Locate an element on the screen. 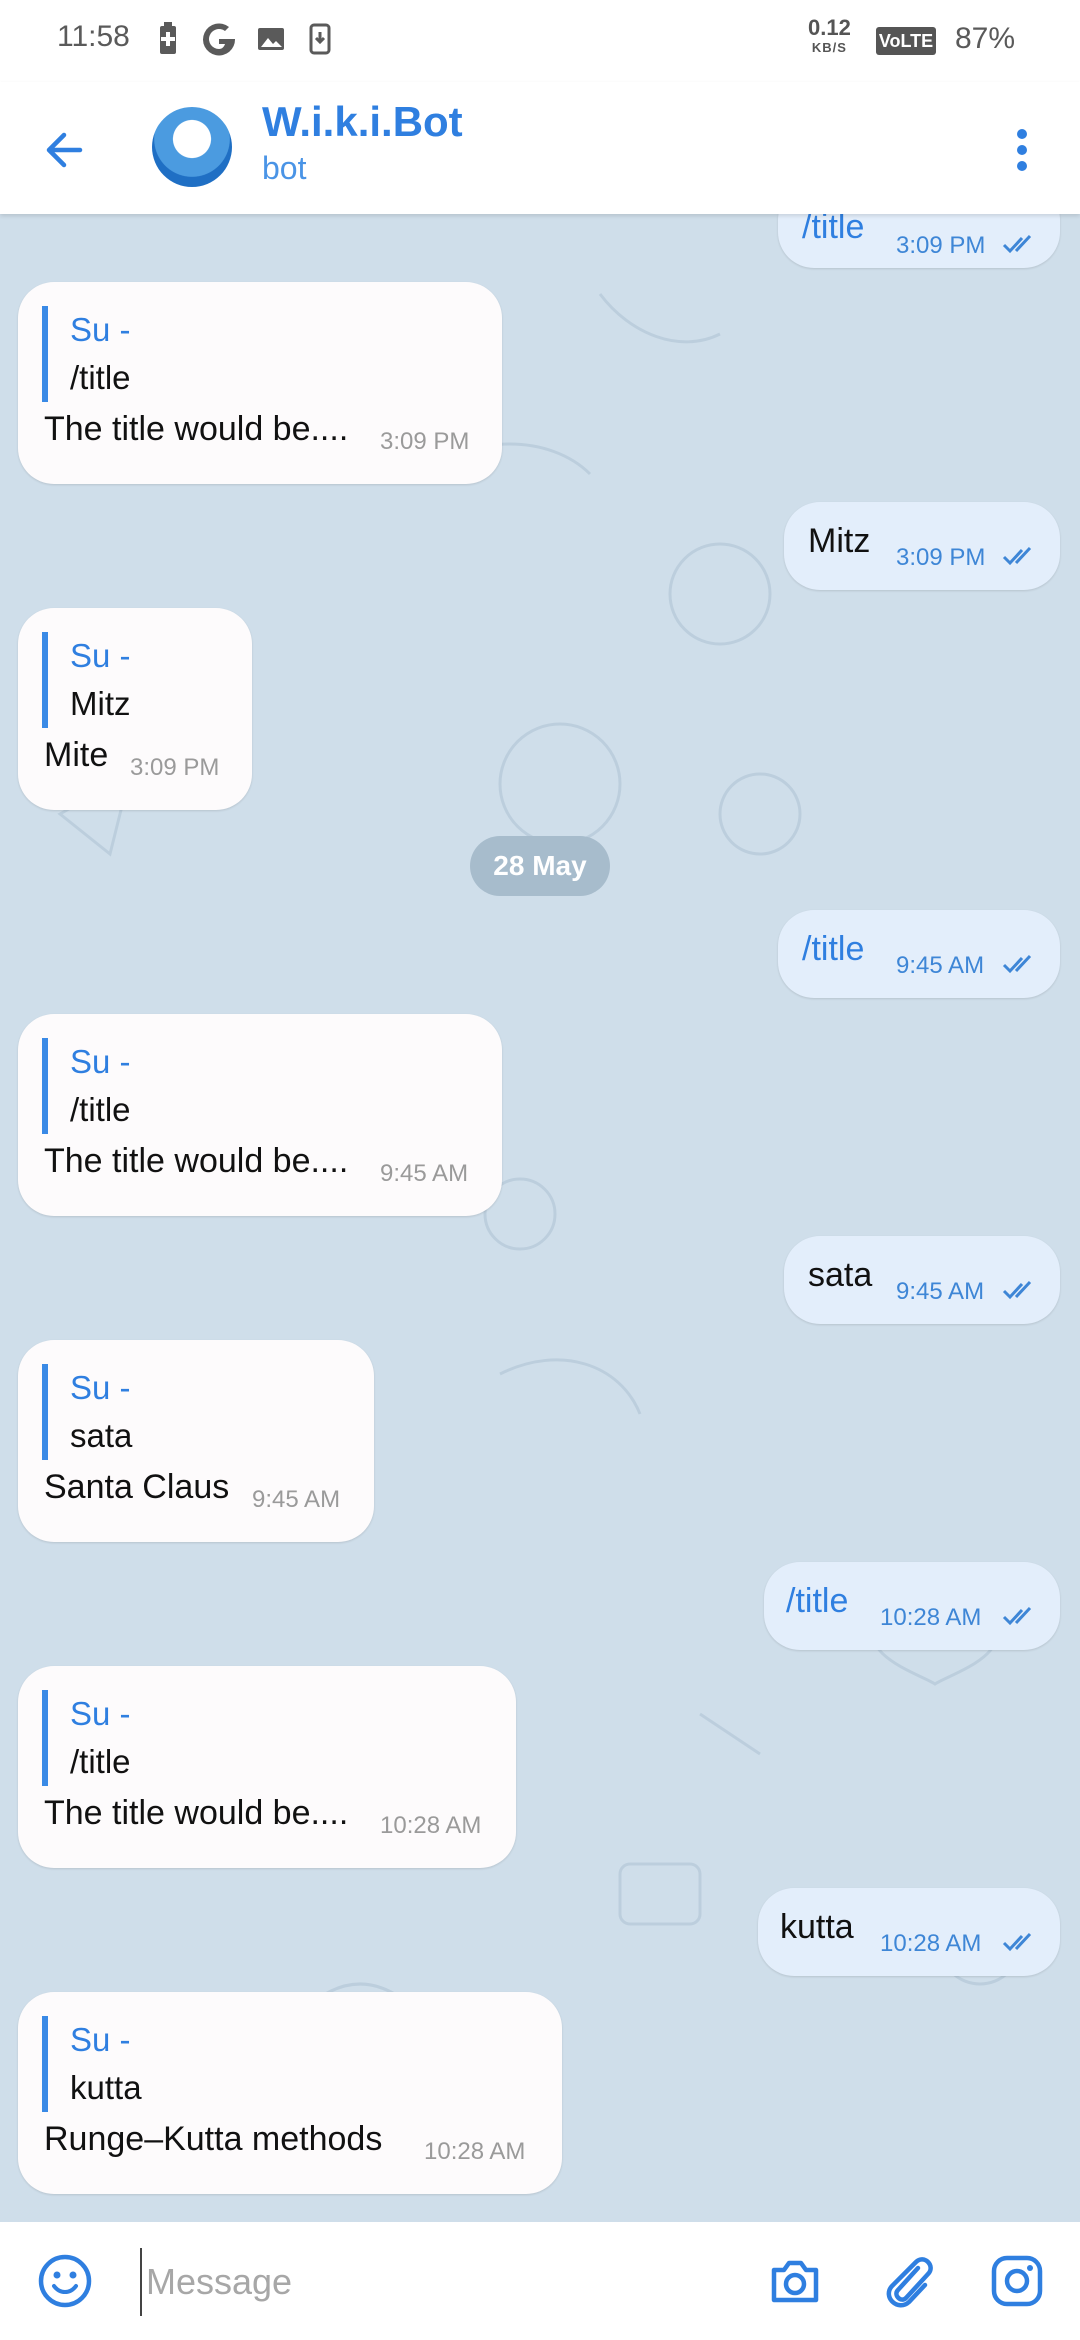 The width and height of the screenshot is (1080, 2340). message-incoming: Su - Mitz Mite 3:09 PM is located at coordinates (135, 709).